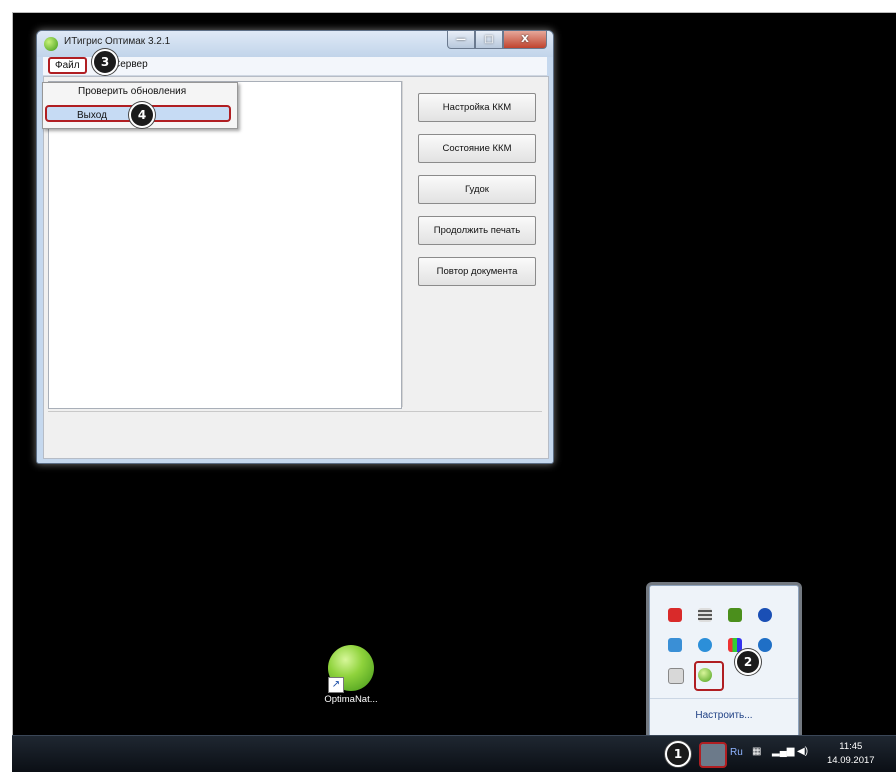 This screenshot has width=896, height=772. I want to click on nvidia-icon, so click(735, 615).